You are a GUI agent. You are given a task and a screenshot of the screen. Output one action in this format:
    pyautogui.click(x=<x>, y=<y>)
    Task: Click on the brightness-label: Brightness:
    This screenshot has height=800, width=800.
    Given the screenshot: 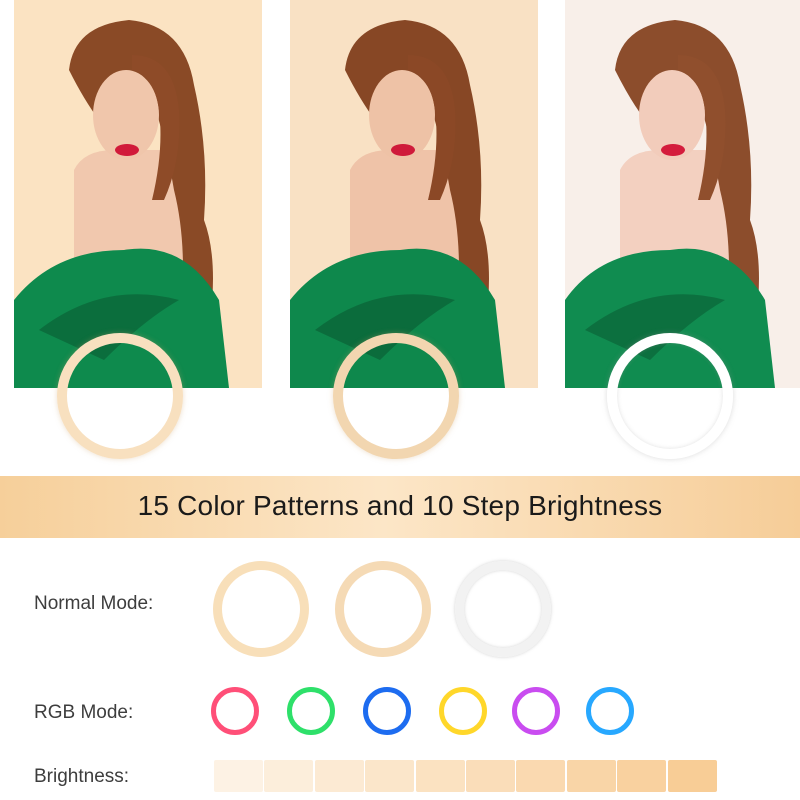 What is the action you would take?
    pyautogui.click(x=82, y=776)
    